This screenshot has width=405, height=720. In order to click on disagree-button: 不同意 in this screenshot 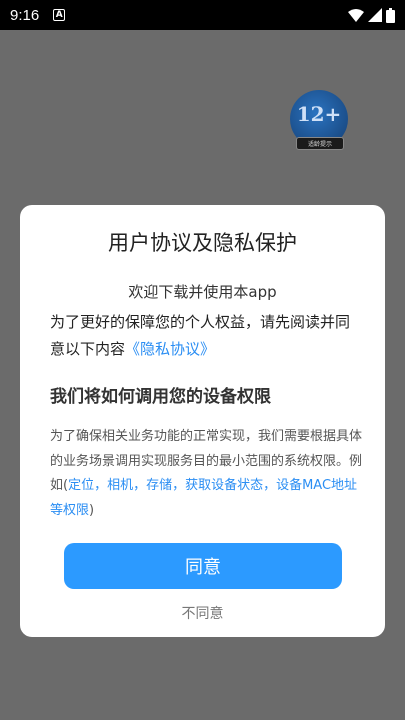, I will do `click(202, 613)`.